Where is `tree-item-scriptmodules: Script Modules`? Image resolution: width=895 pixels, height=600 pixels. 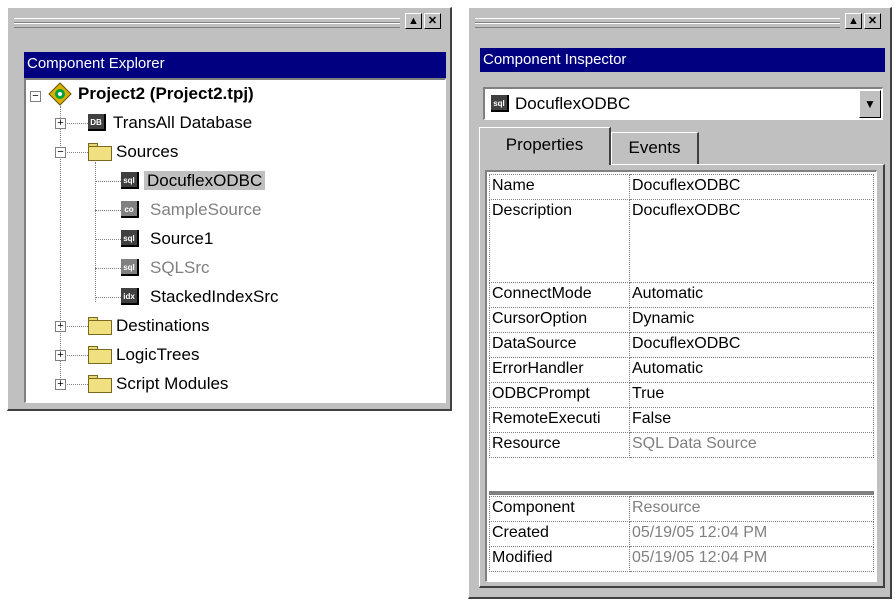 tree-item-scriptmodules: Script Modules is located at coordinates (172, 384).